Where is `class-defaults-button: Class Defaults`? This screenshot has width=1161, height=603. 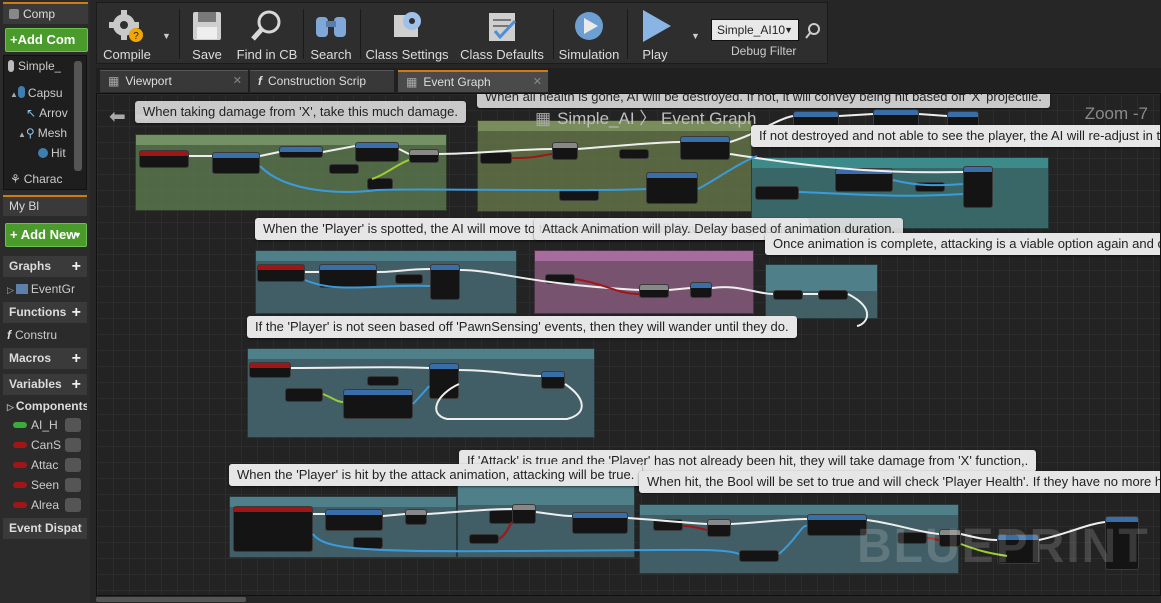
class-defaults-button: Class Defaults is located at coordinates (502, 34).